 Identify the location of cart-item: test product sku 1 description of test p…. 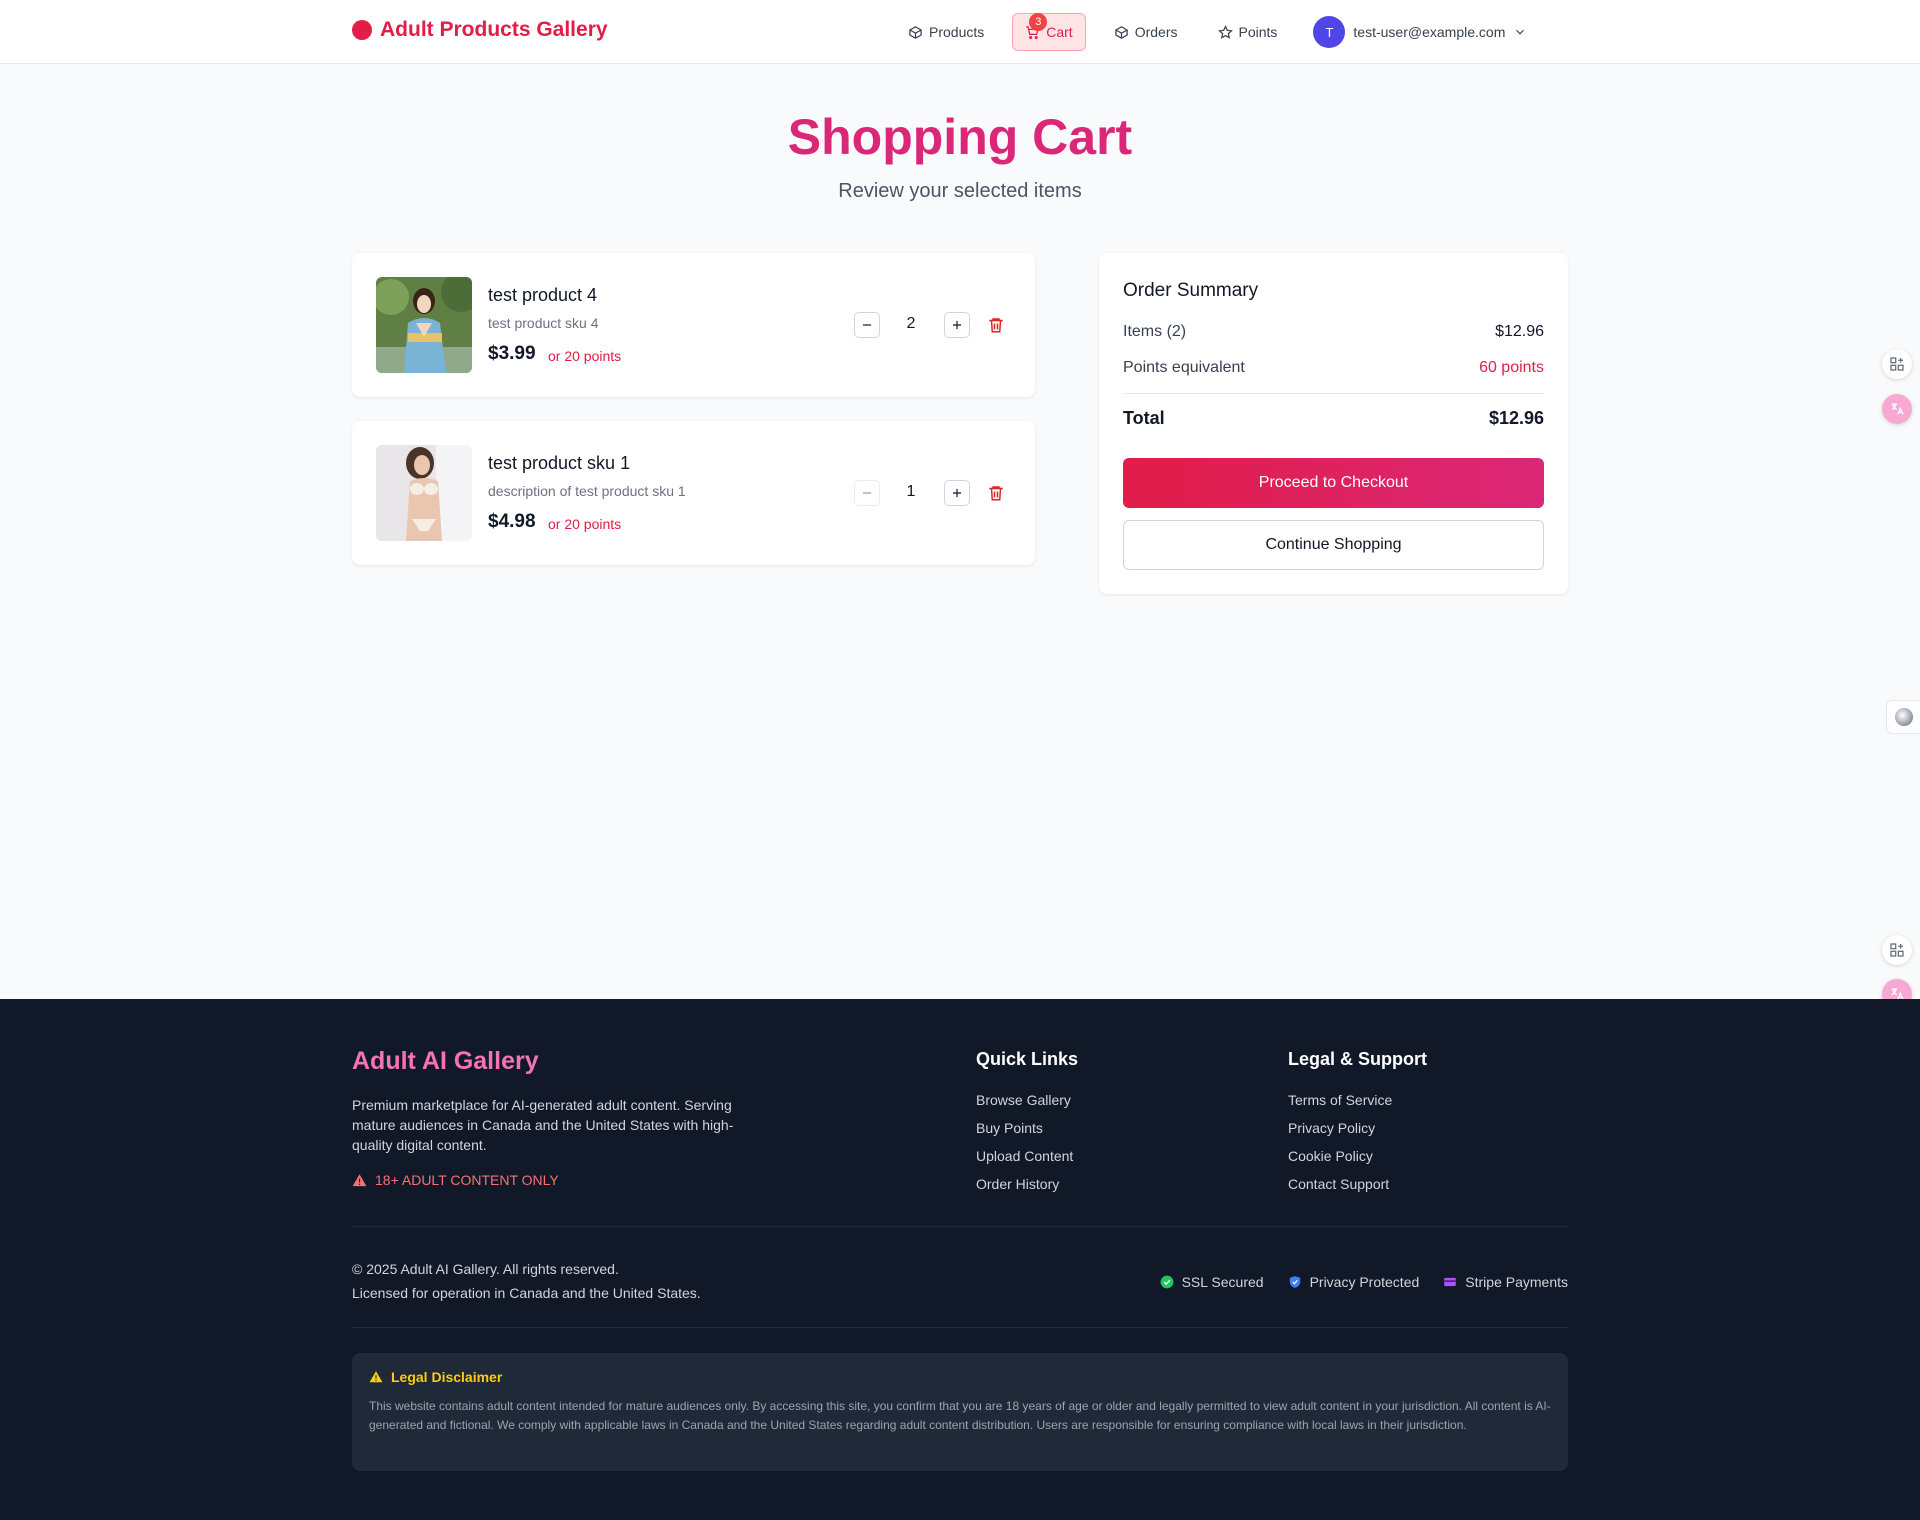
(693, 493).